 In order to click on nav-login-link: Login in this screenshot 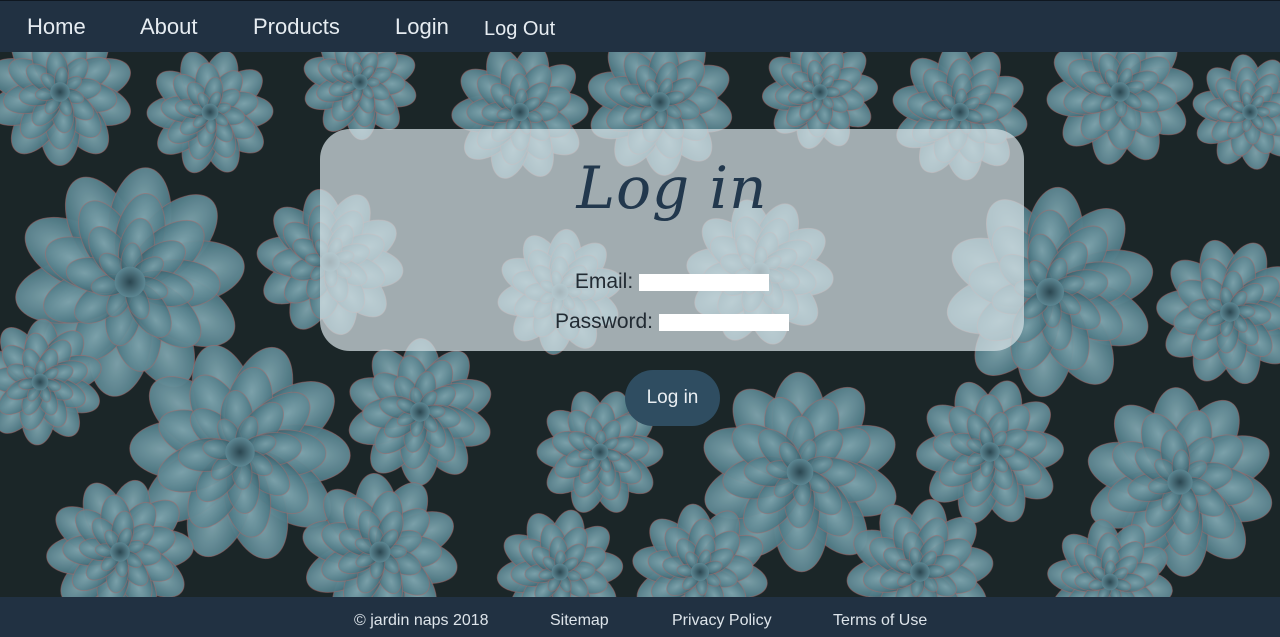, I will do `click(422, 27)`.